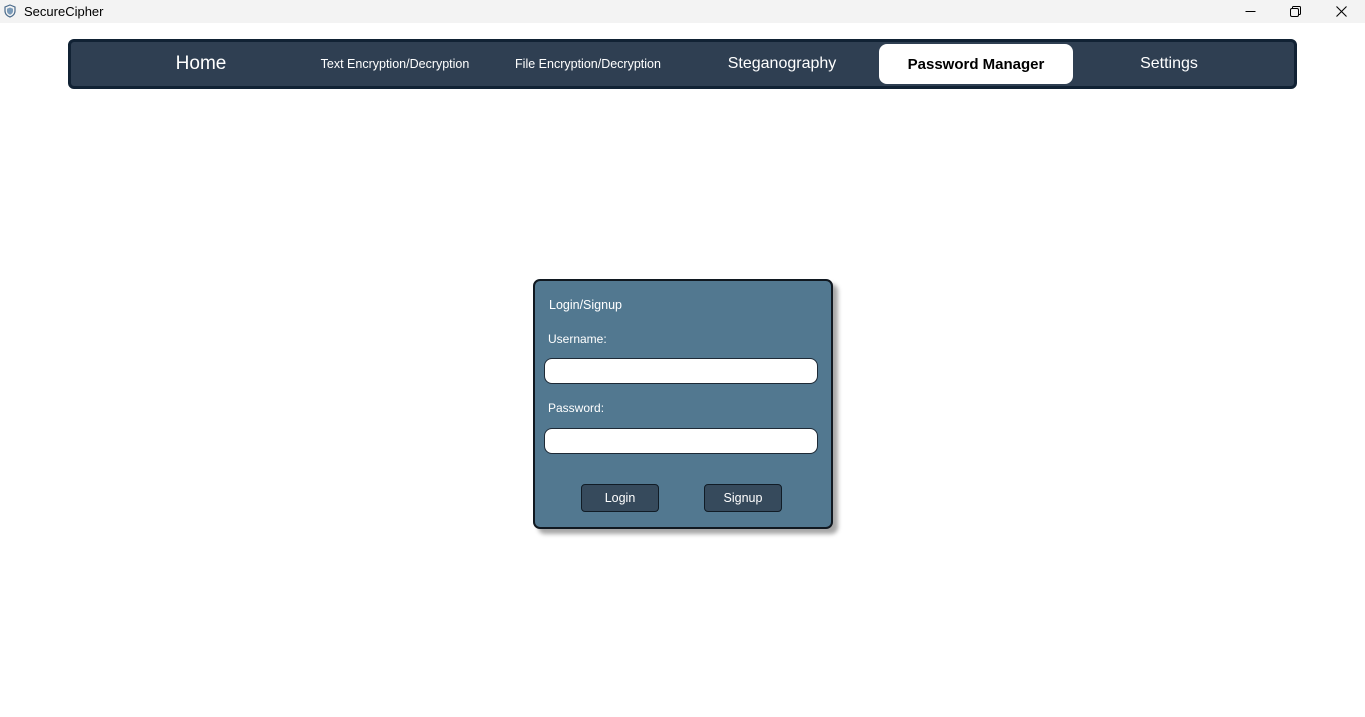  I want to click on minimize-icon, so click(1250, 11).